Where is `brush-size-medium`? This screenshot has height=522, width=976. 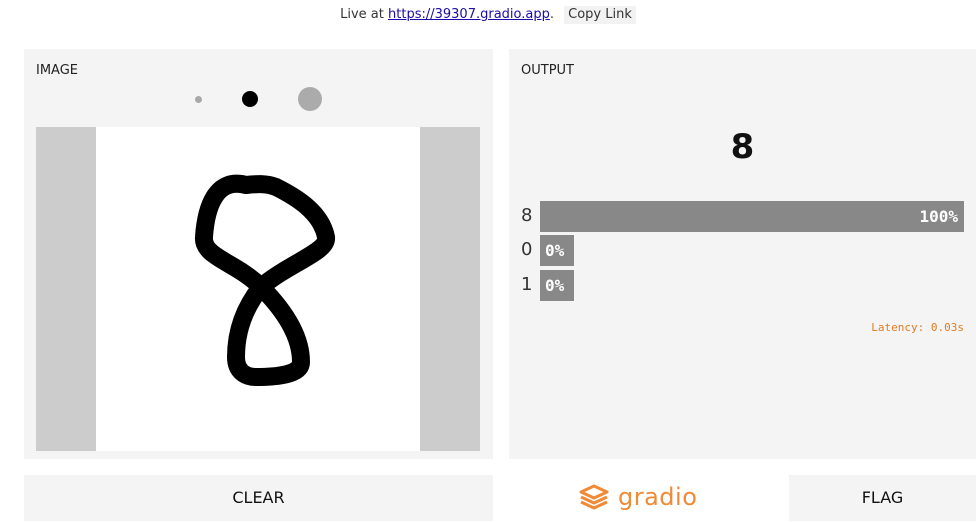 brush-size-medium is located at coordinates (250, 99).